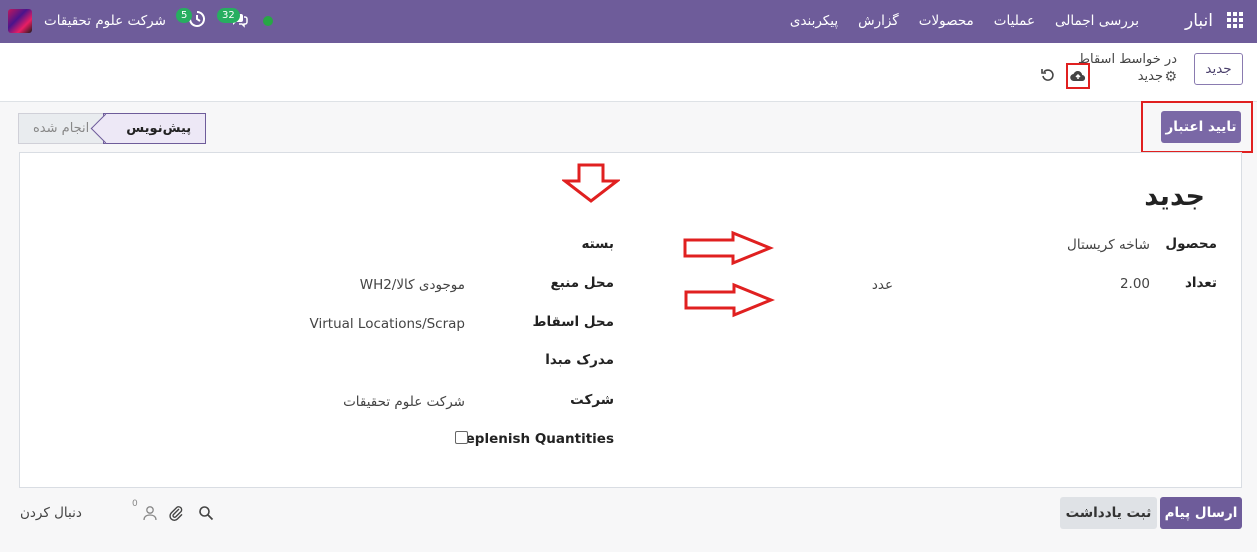 The image size is (1257, 552). What do you see at coordinates (882, 285) in the screenshot?
I see `uom-field: عدد` at bounding box center [882, 285].